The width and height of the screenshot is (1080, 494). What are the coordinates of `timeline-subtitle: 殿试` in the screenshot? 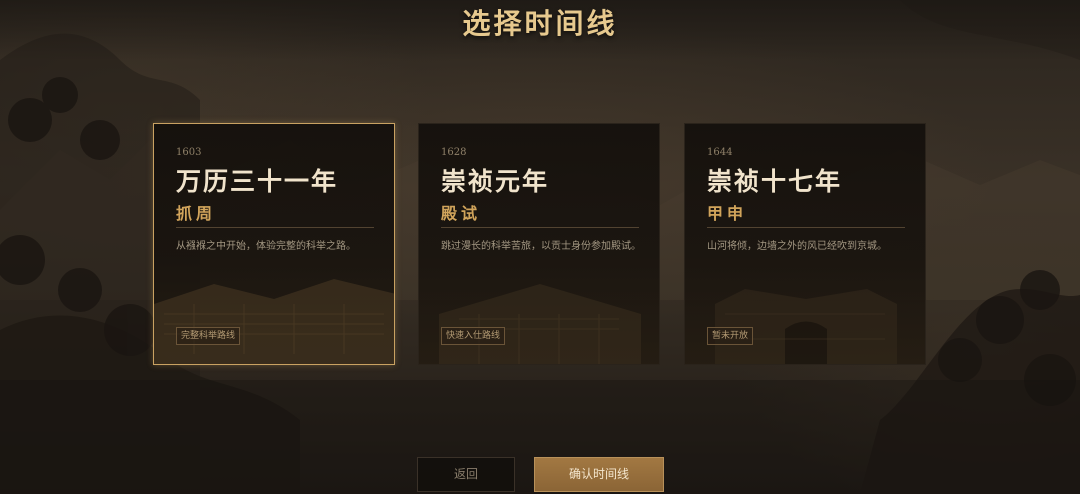 It's located at (461, 213).